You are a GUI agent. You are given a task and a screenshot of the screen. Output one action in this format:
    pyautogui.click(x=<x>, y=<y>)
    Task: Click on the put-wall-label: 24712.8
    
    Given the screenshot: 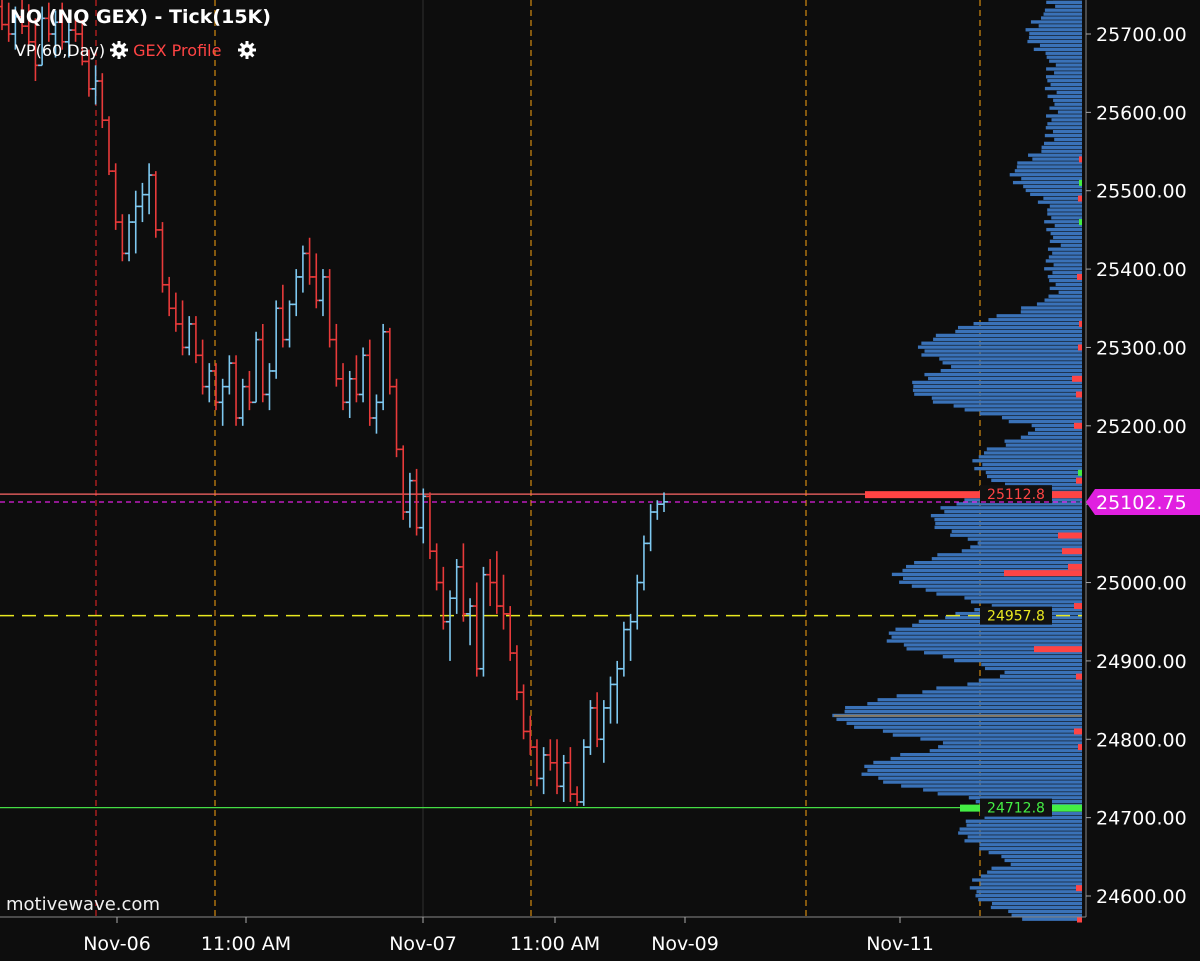 What is the action you would take?
    pyautogui.click(x=1016, y=809)
    